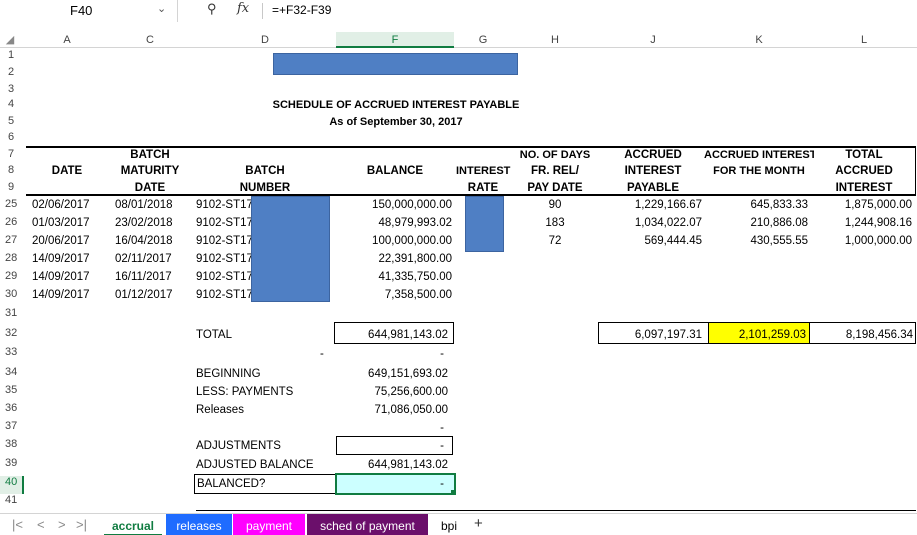 The height and width of the screenshot is (535, 917). Describe the element at coordinates (392, 465) in the screenshot. I see `adjusted-value: 644,981,143.02` at that location.